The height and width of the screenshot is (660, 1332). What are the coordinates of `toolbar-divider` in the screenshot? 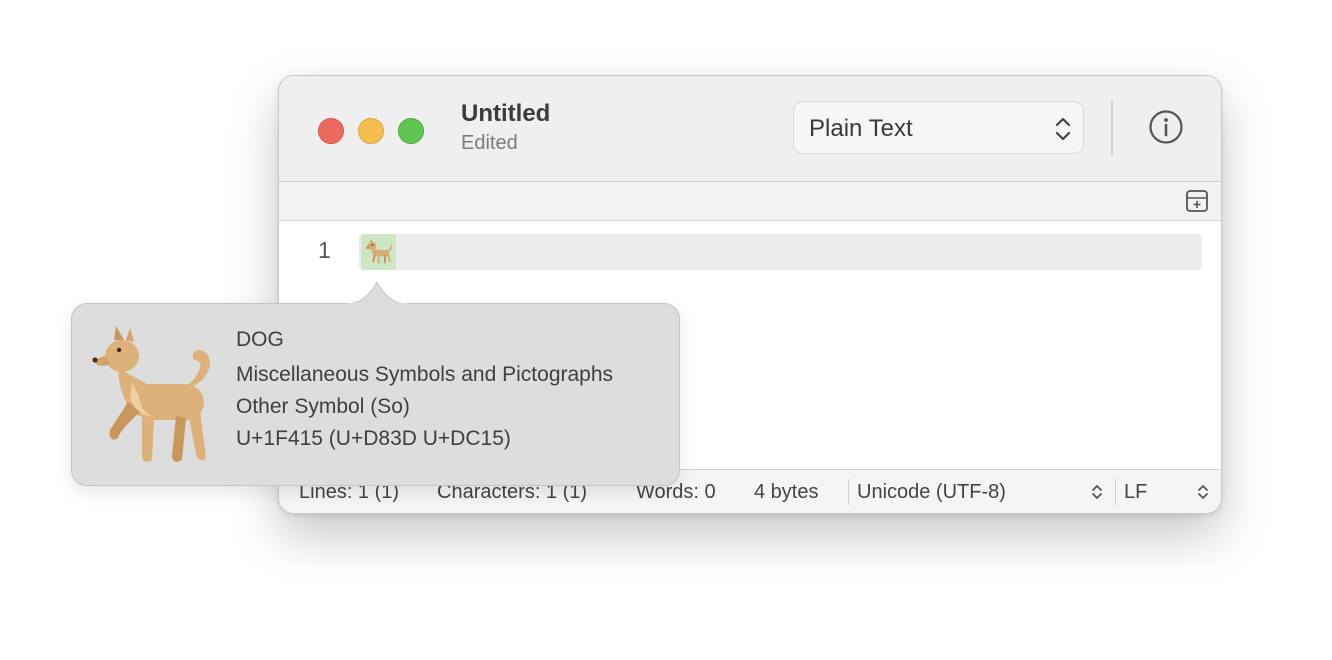 It's located at (1112, 128).